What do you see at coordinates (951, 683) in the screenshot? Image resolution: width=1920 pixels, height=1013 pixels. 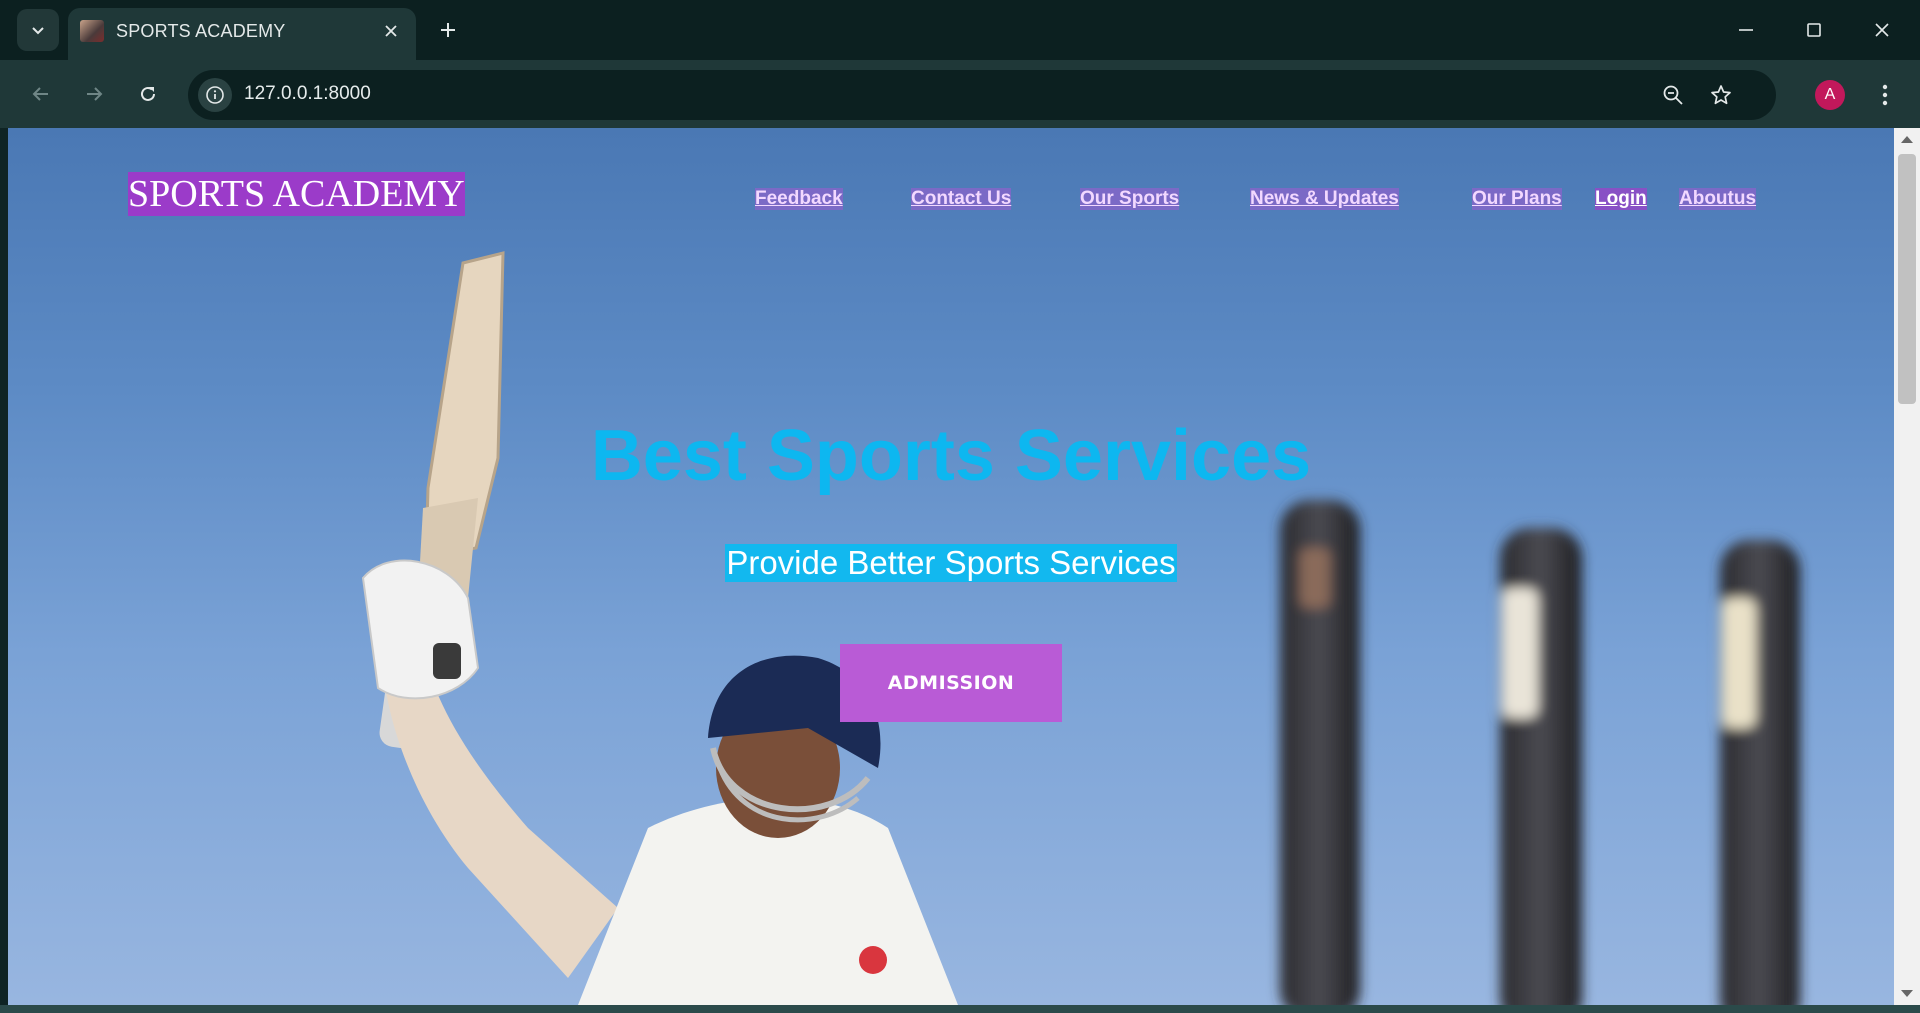 I see `admission-button: ADMISSION` at bounding box center [951, 683].